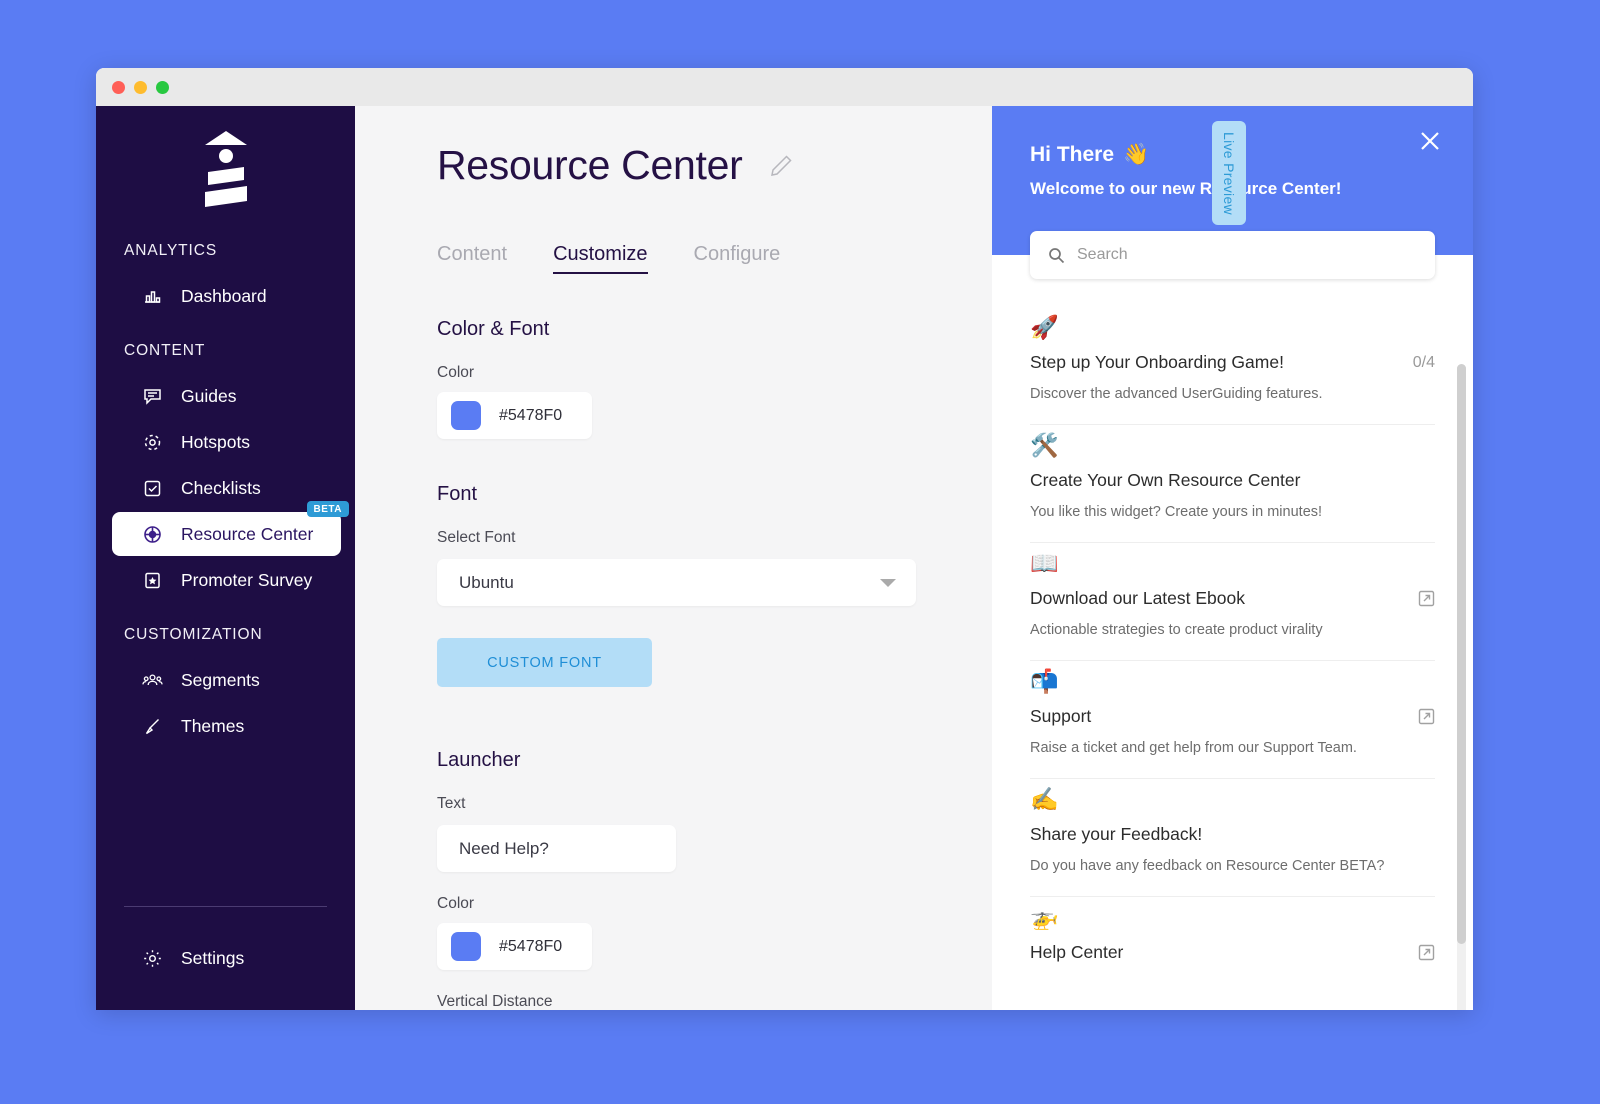 Image resolution: width=1600 pixels, height=1104 pixels. What do you see at coordinates (247, 579) in the screenshot?
I see `sidebar-item-label: Promoter Survey` at bounding box center [247, 579].